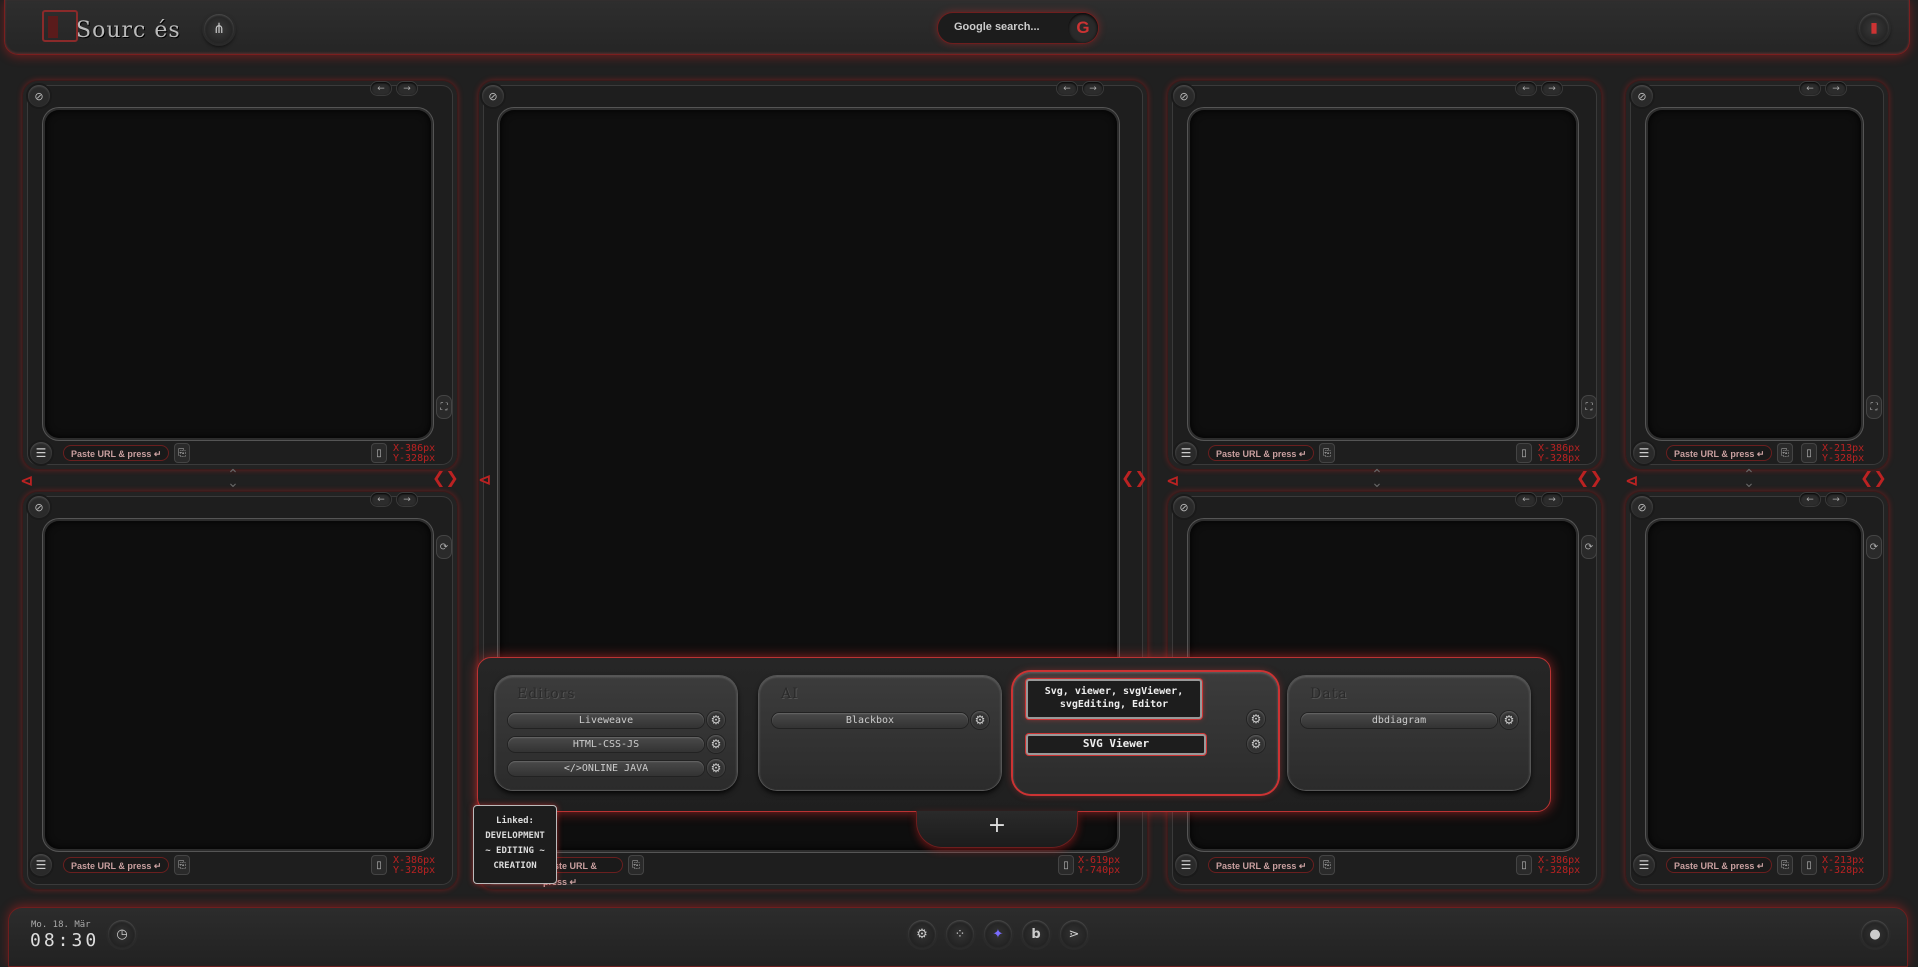  Describe the element at coordinates (1116, 744) in the screenshot. I see `link-svg-viewer: SVG Viewer` at that location.